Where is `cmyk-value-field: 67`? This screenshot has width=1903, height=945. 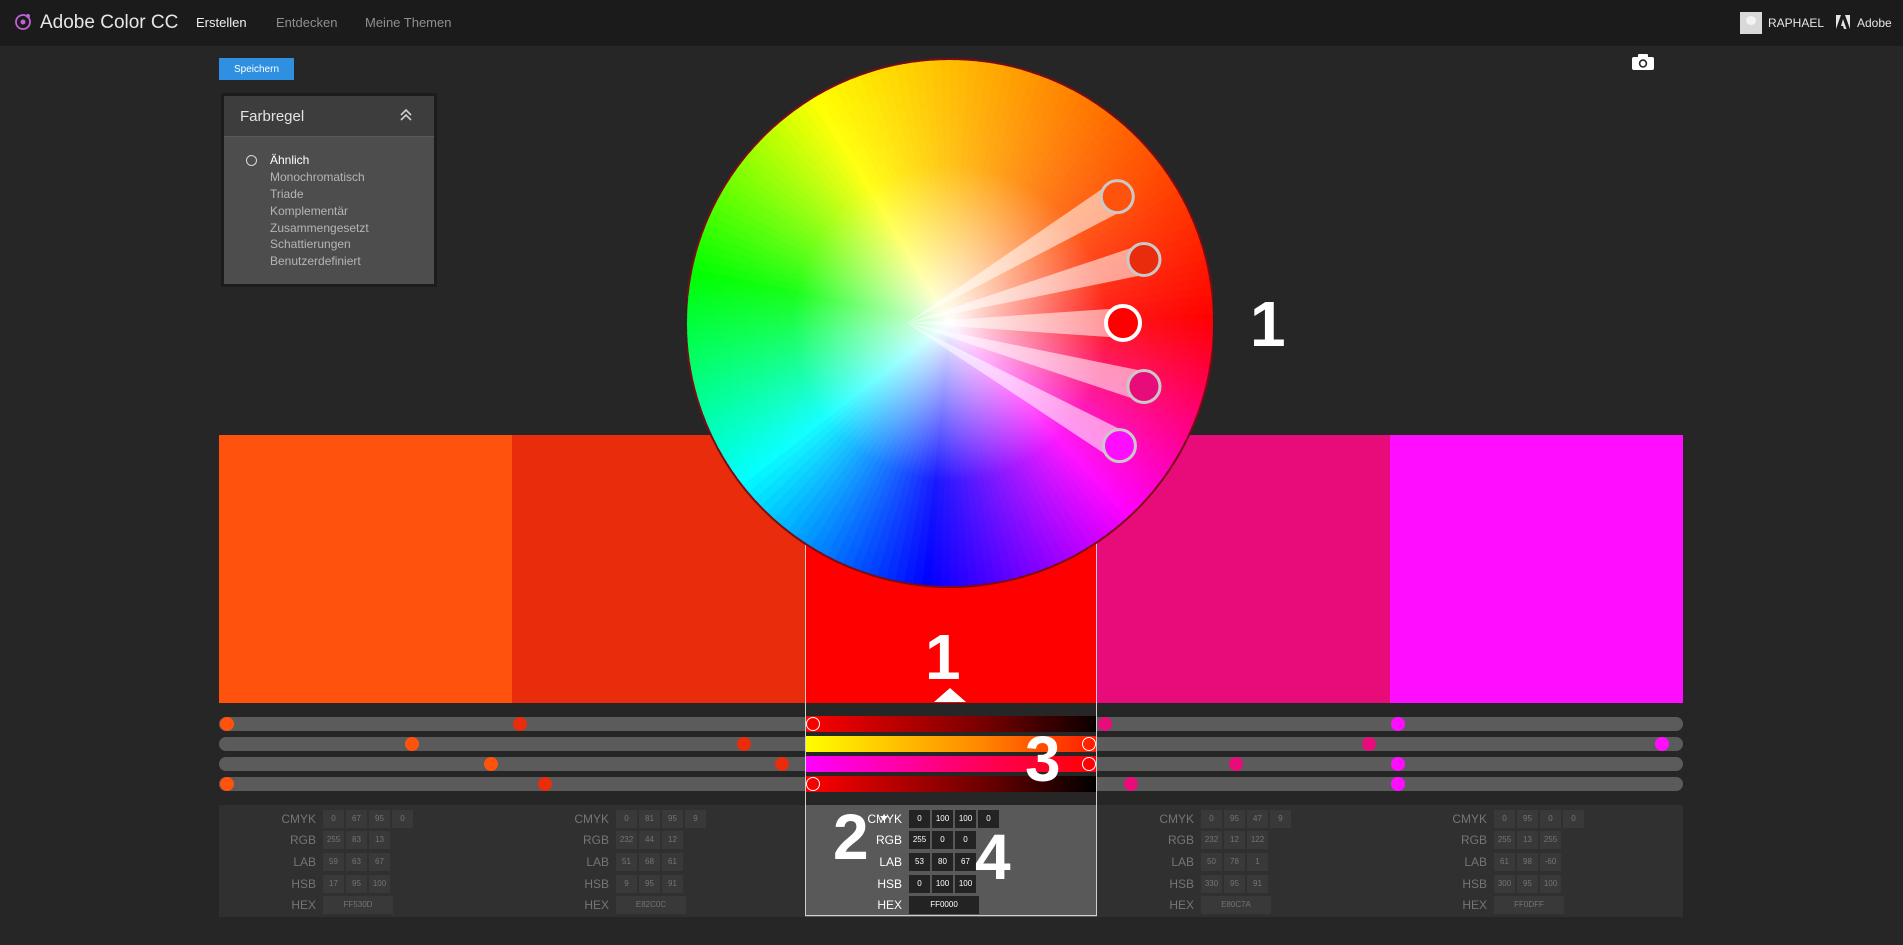
cmyk-value-field: 67 is located at coordinates (356, 819).